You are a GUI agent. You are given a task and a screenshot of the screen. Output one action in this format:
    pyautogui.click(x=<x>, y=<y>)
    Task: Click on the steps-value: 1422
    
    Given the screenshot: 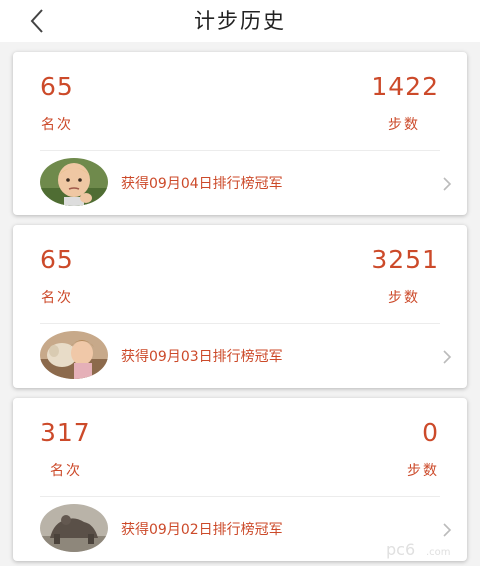 What is the action you would take?
    pyautogui.click(x=405, y=86)
    